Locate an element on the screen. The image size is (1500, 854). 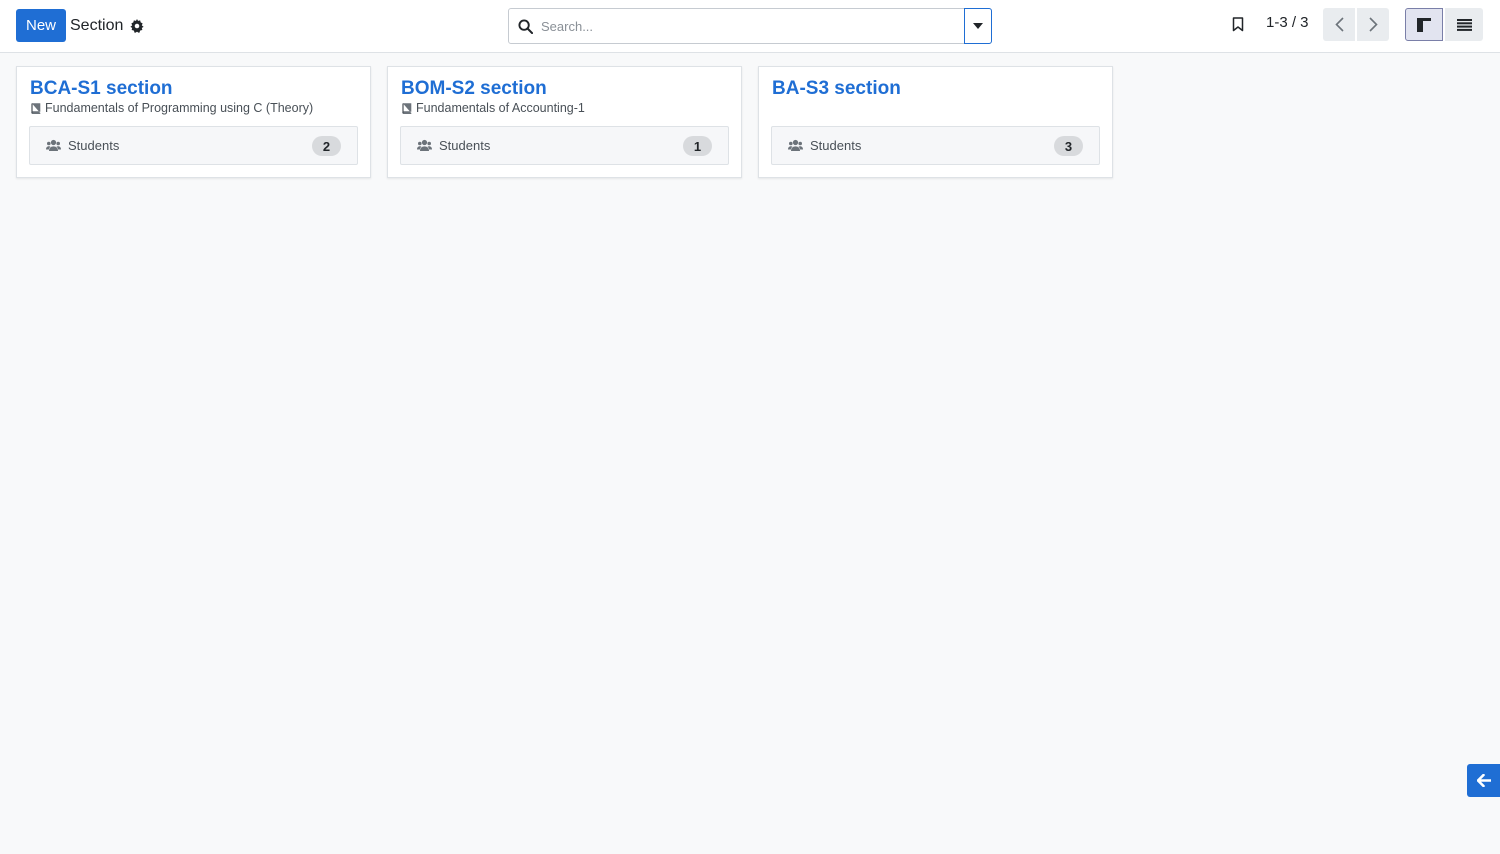
search-icon is located at coordinates (525, 26).